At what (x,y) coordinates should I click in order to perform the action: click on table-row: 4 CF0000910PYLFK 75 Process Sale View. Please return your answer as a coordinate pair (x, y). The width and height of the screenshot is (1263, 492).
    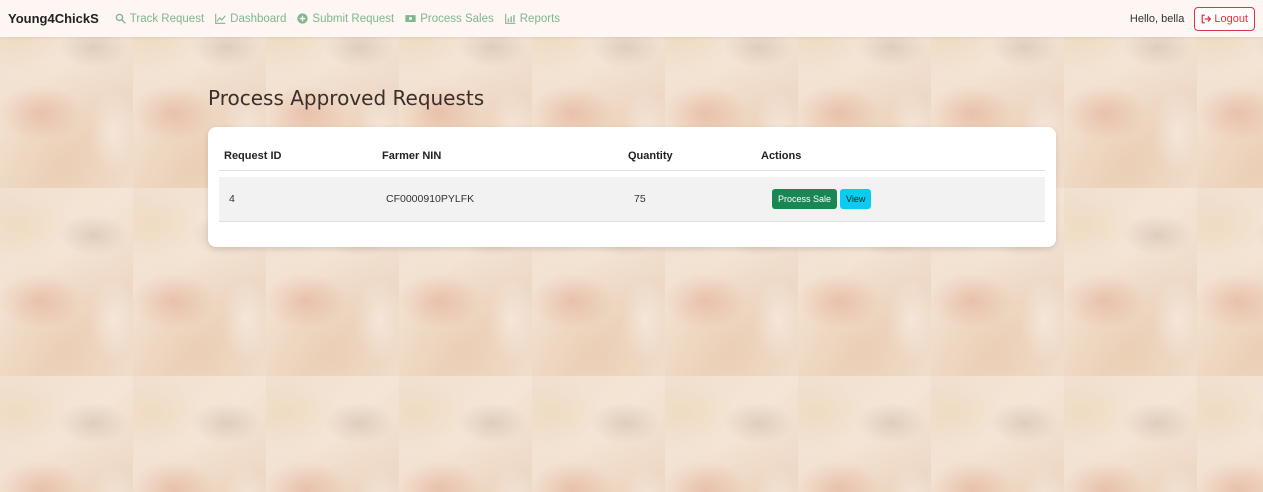
    Looking at the image, I should click on (632, 199).